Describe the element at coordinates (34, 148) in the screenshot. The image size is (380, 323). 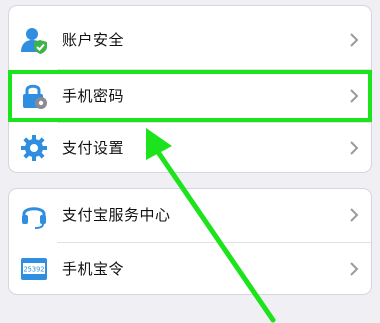
I see `gear-icon` at that location.